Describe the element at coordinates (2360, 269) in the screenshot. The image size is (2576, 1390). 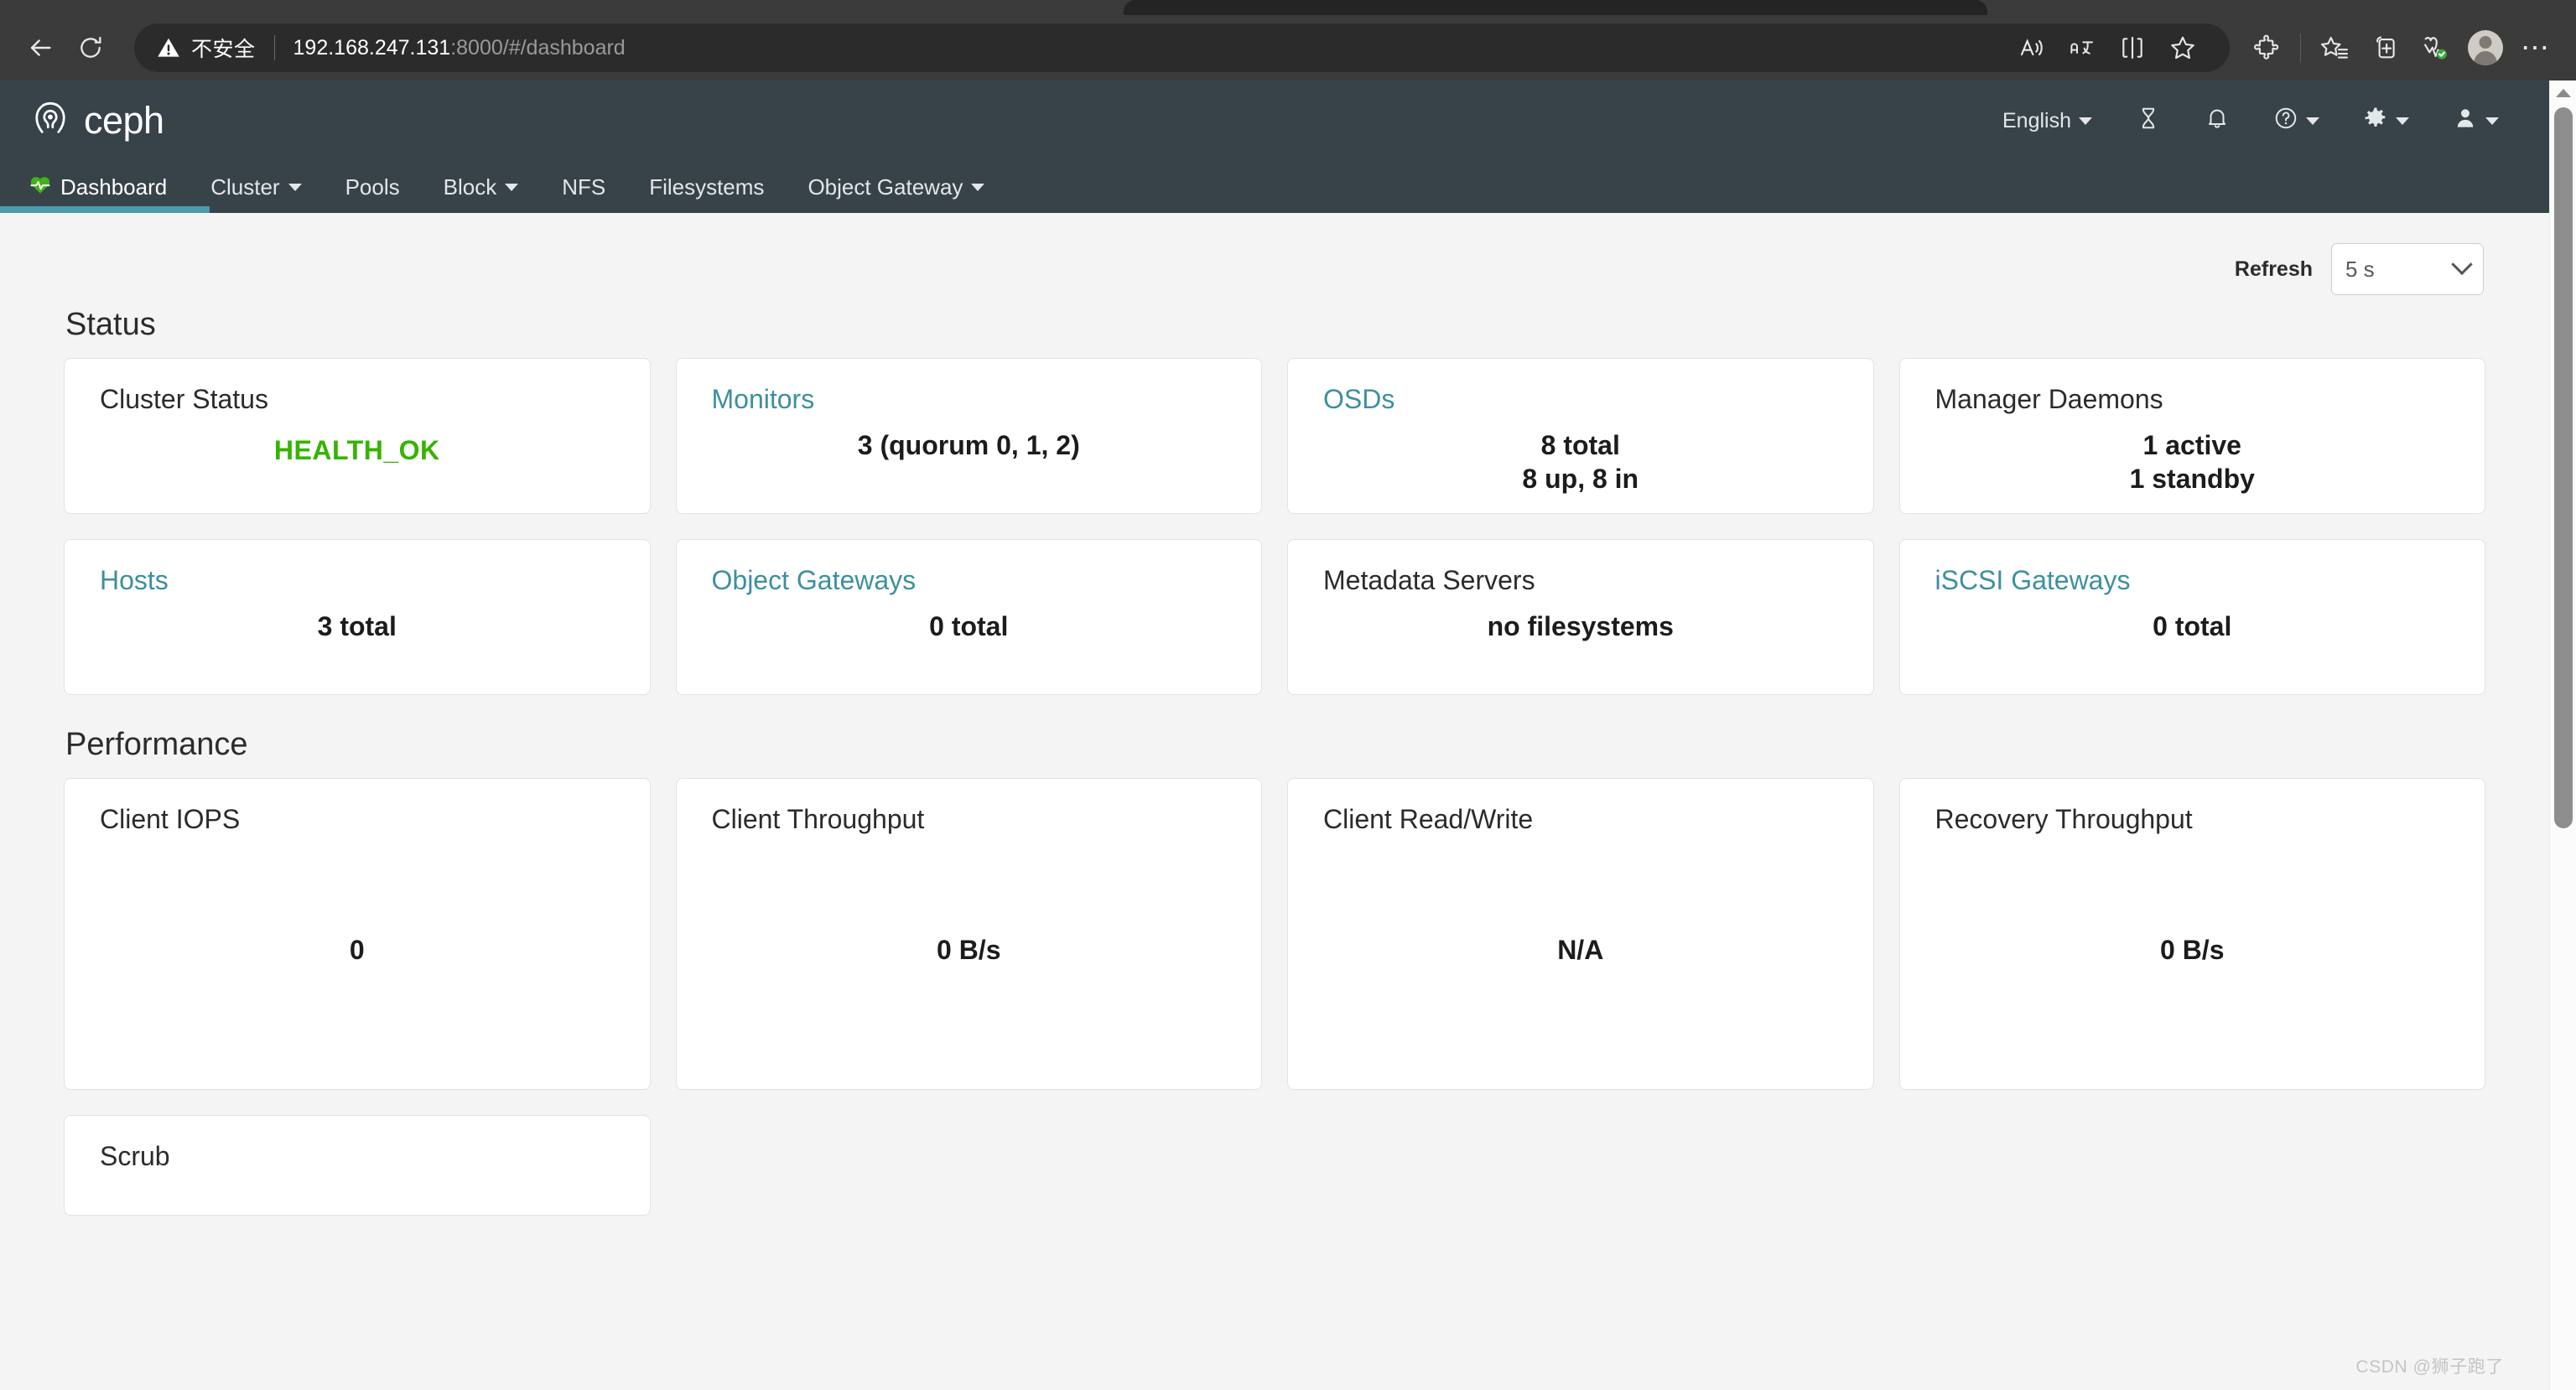
I see `refresh-interval-value: 5 s` at that location.